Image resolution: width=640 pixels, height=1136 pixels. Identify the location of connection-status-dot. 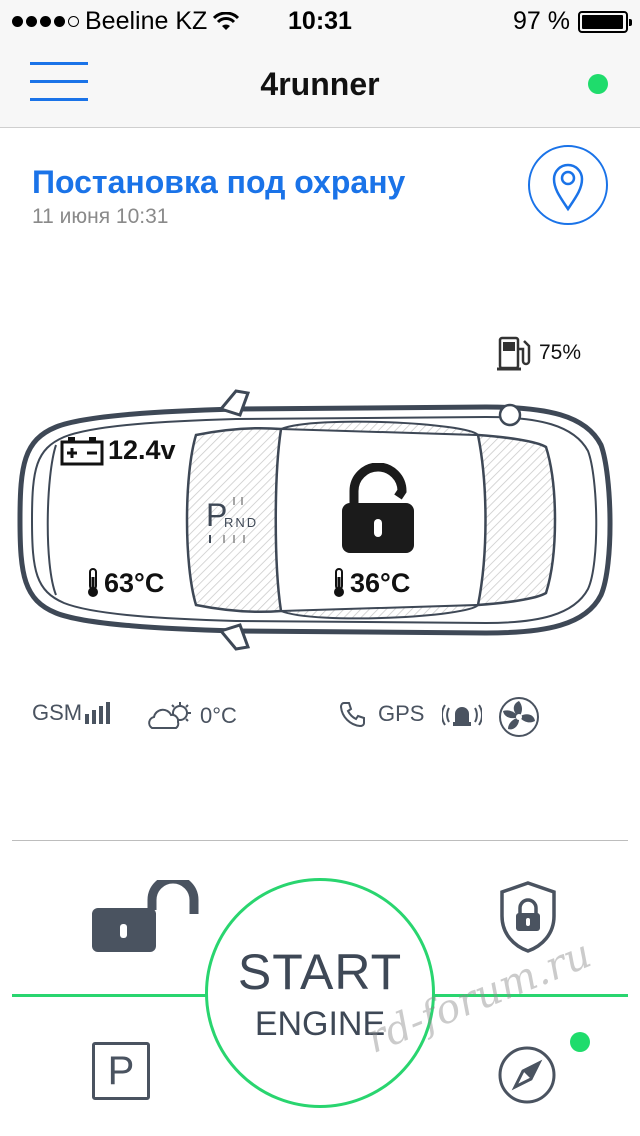
(598, 84).